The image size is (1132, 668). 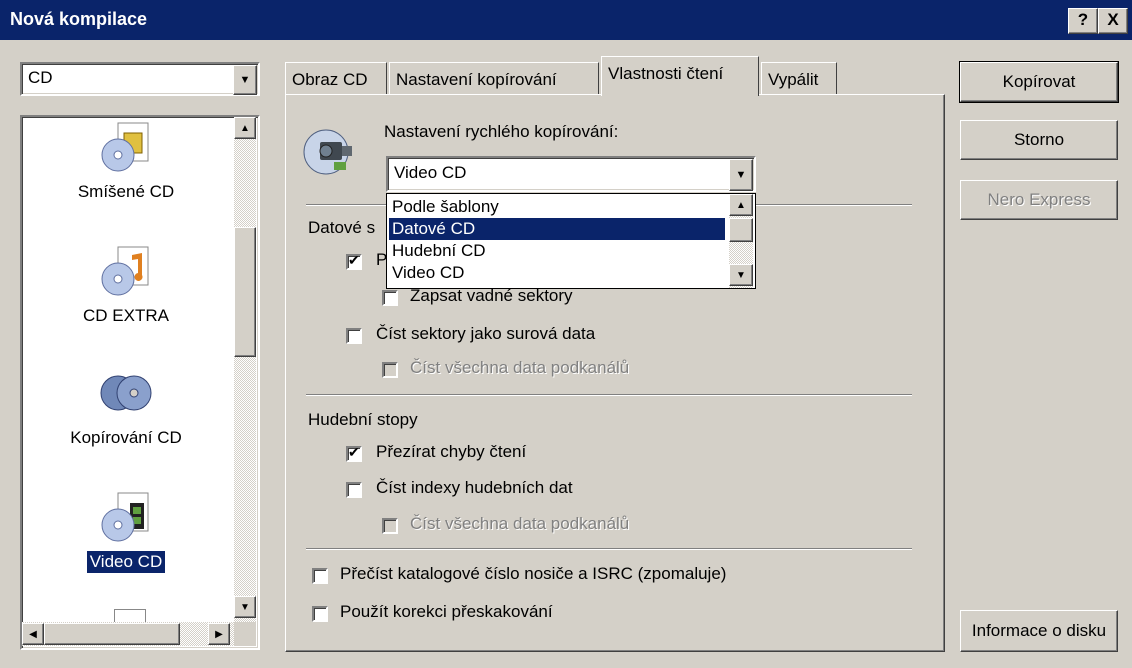 What do you see at coordinates (79, 19) in the screenshot?
I see `window-title: Nová kompilace` at bounding box center [79, 19].